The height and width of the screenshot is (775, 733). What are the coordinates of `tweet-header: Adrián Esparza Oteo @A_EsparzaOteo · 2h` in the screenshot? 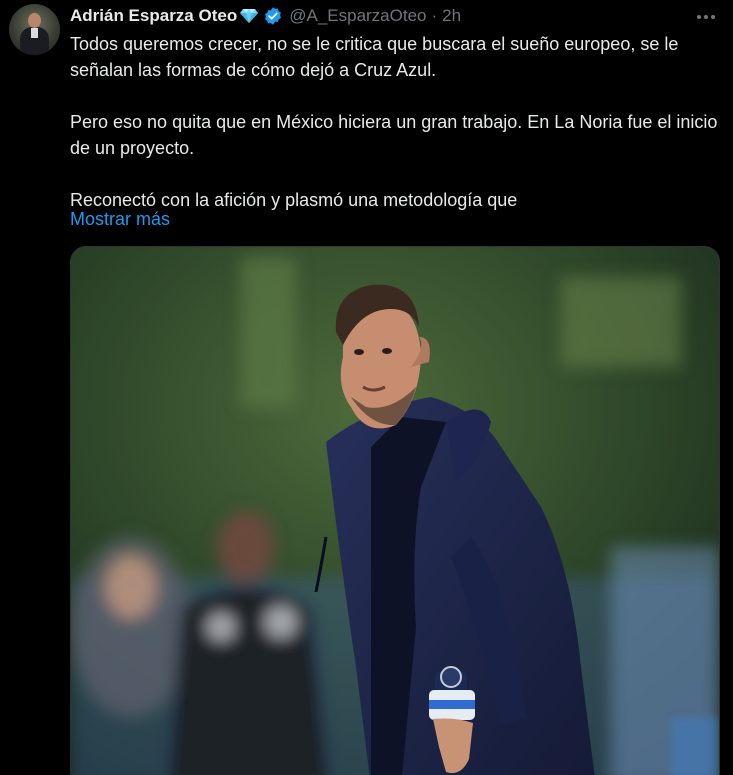 It's located at (265, 16).